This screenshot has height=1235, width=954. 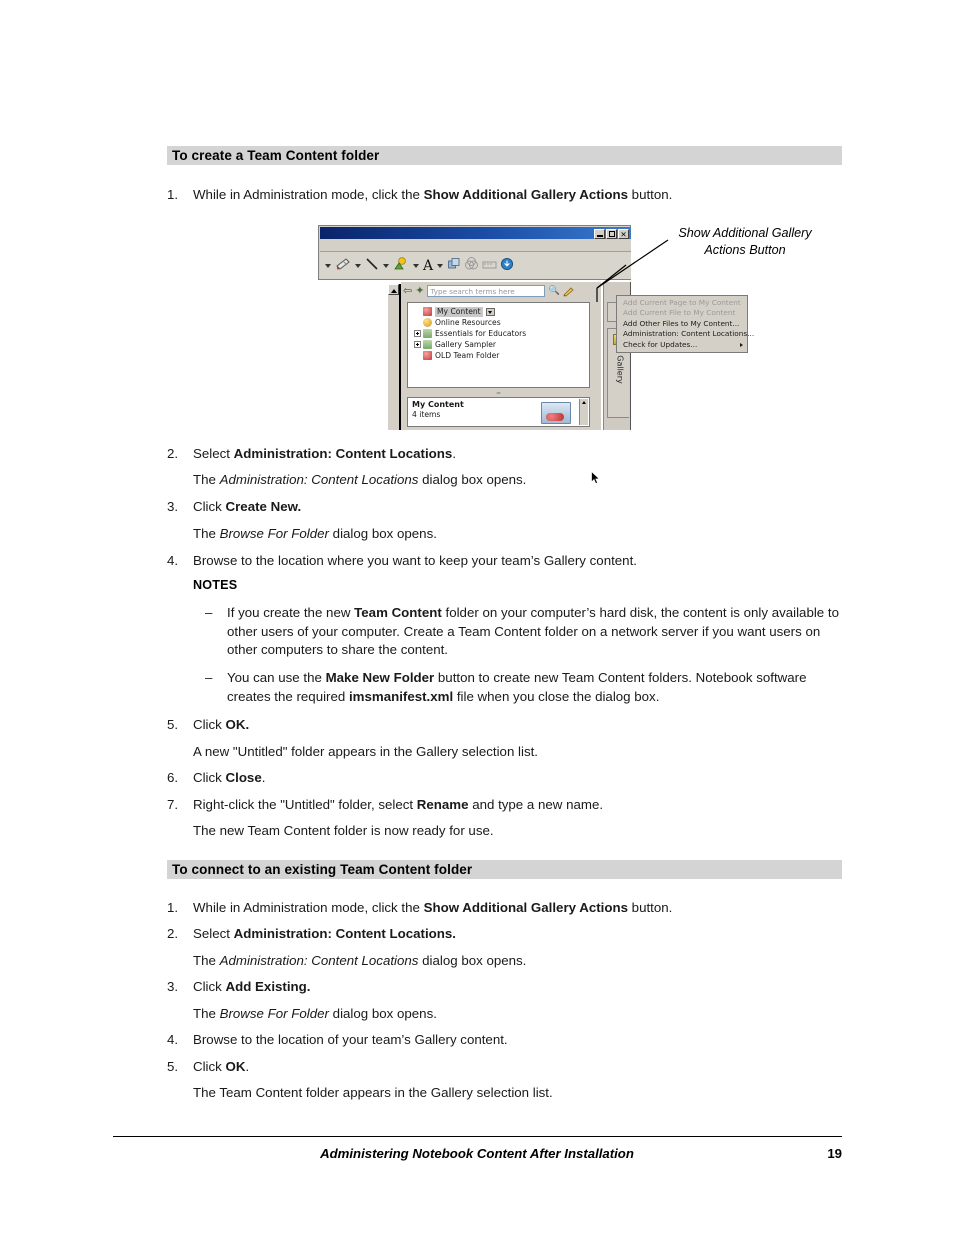 What do you see at coordinates (501, 355) in the screenshot?
I see `tree-item-old-team-folder: OLD Team Folder` at bounding box center [501, 355].